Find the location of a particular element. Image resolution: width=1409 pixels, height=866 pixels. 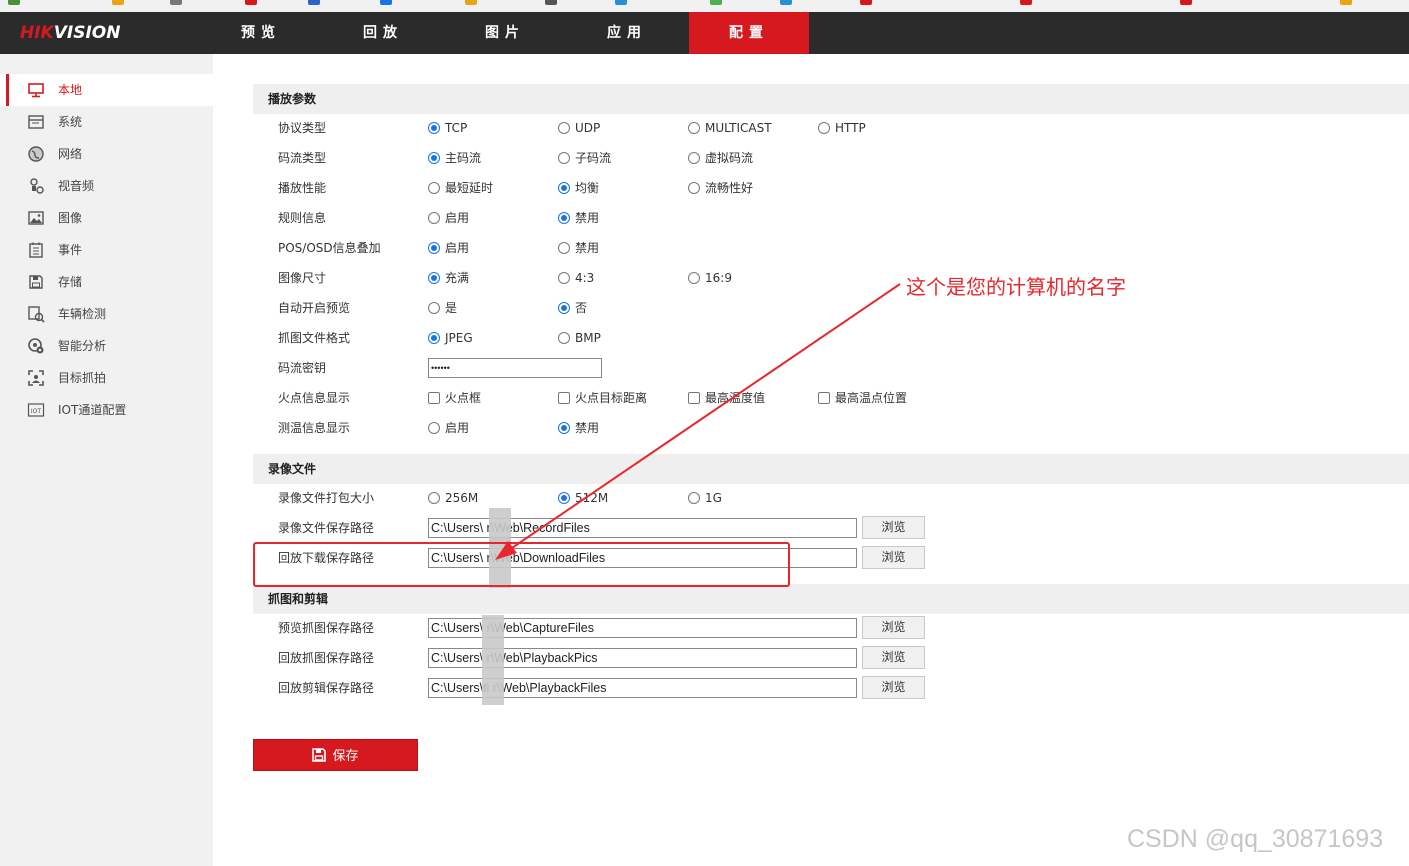

checkbox-option: 火点目标距离 is located at coordinates (602, 398).